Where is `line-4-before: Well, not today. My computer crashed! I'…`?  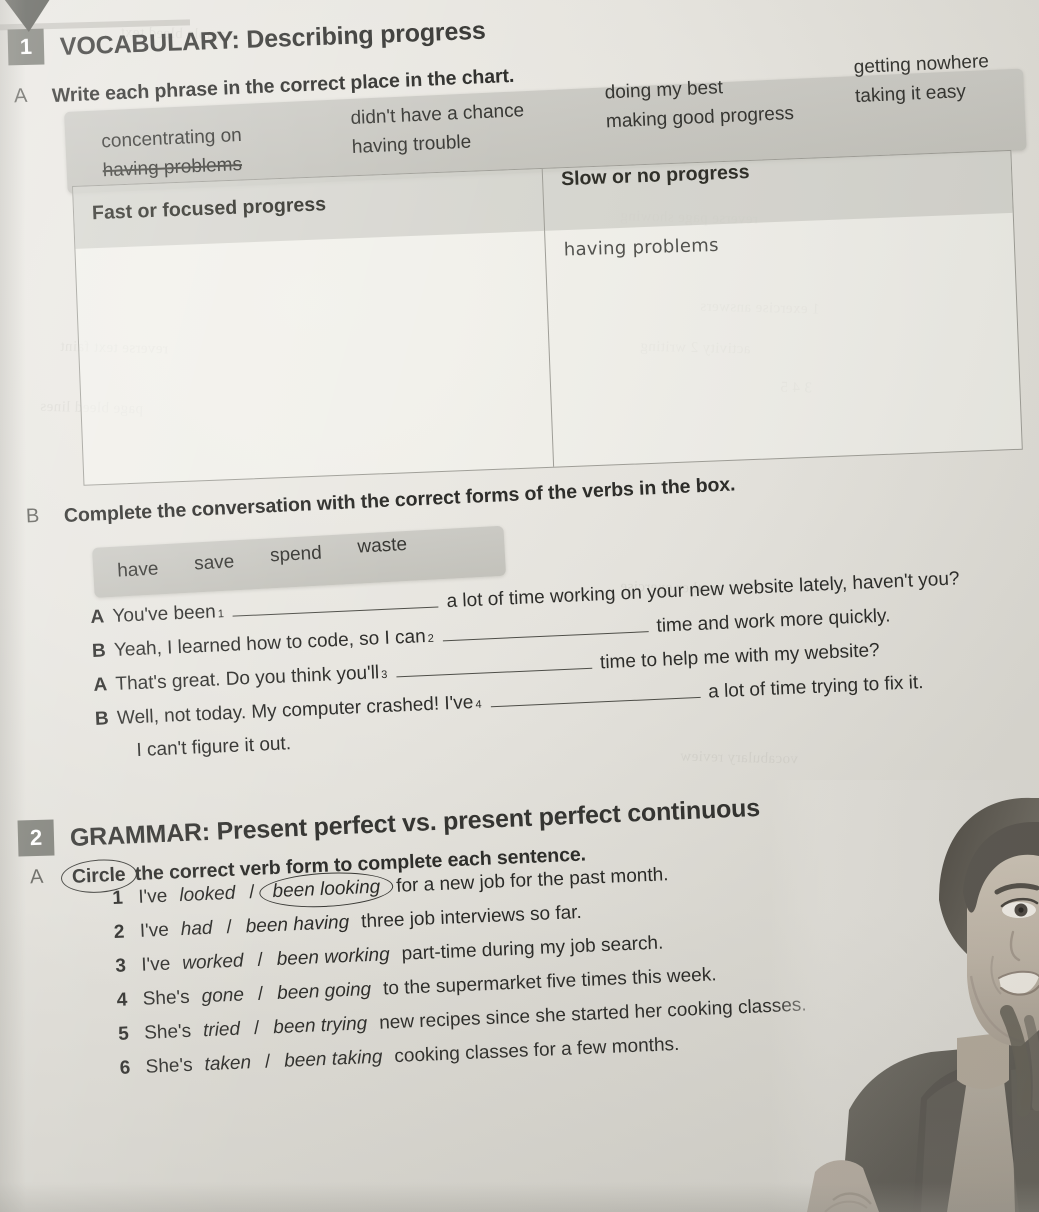
line-4-before: Well, not today. My computer crashed! I'… is located at coordinates (295, 710).